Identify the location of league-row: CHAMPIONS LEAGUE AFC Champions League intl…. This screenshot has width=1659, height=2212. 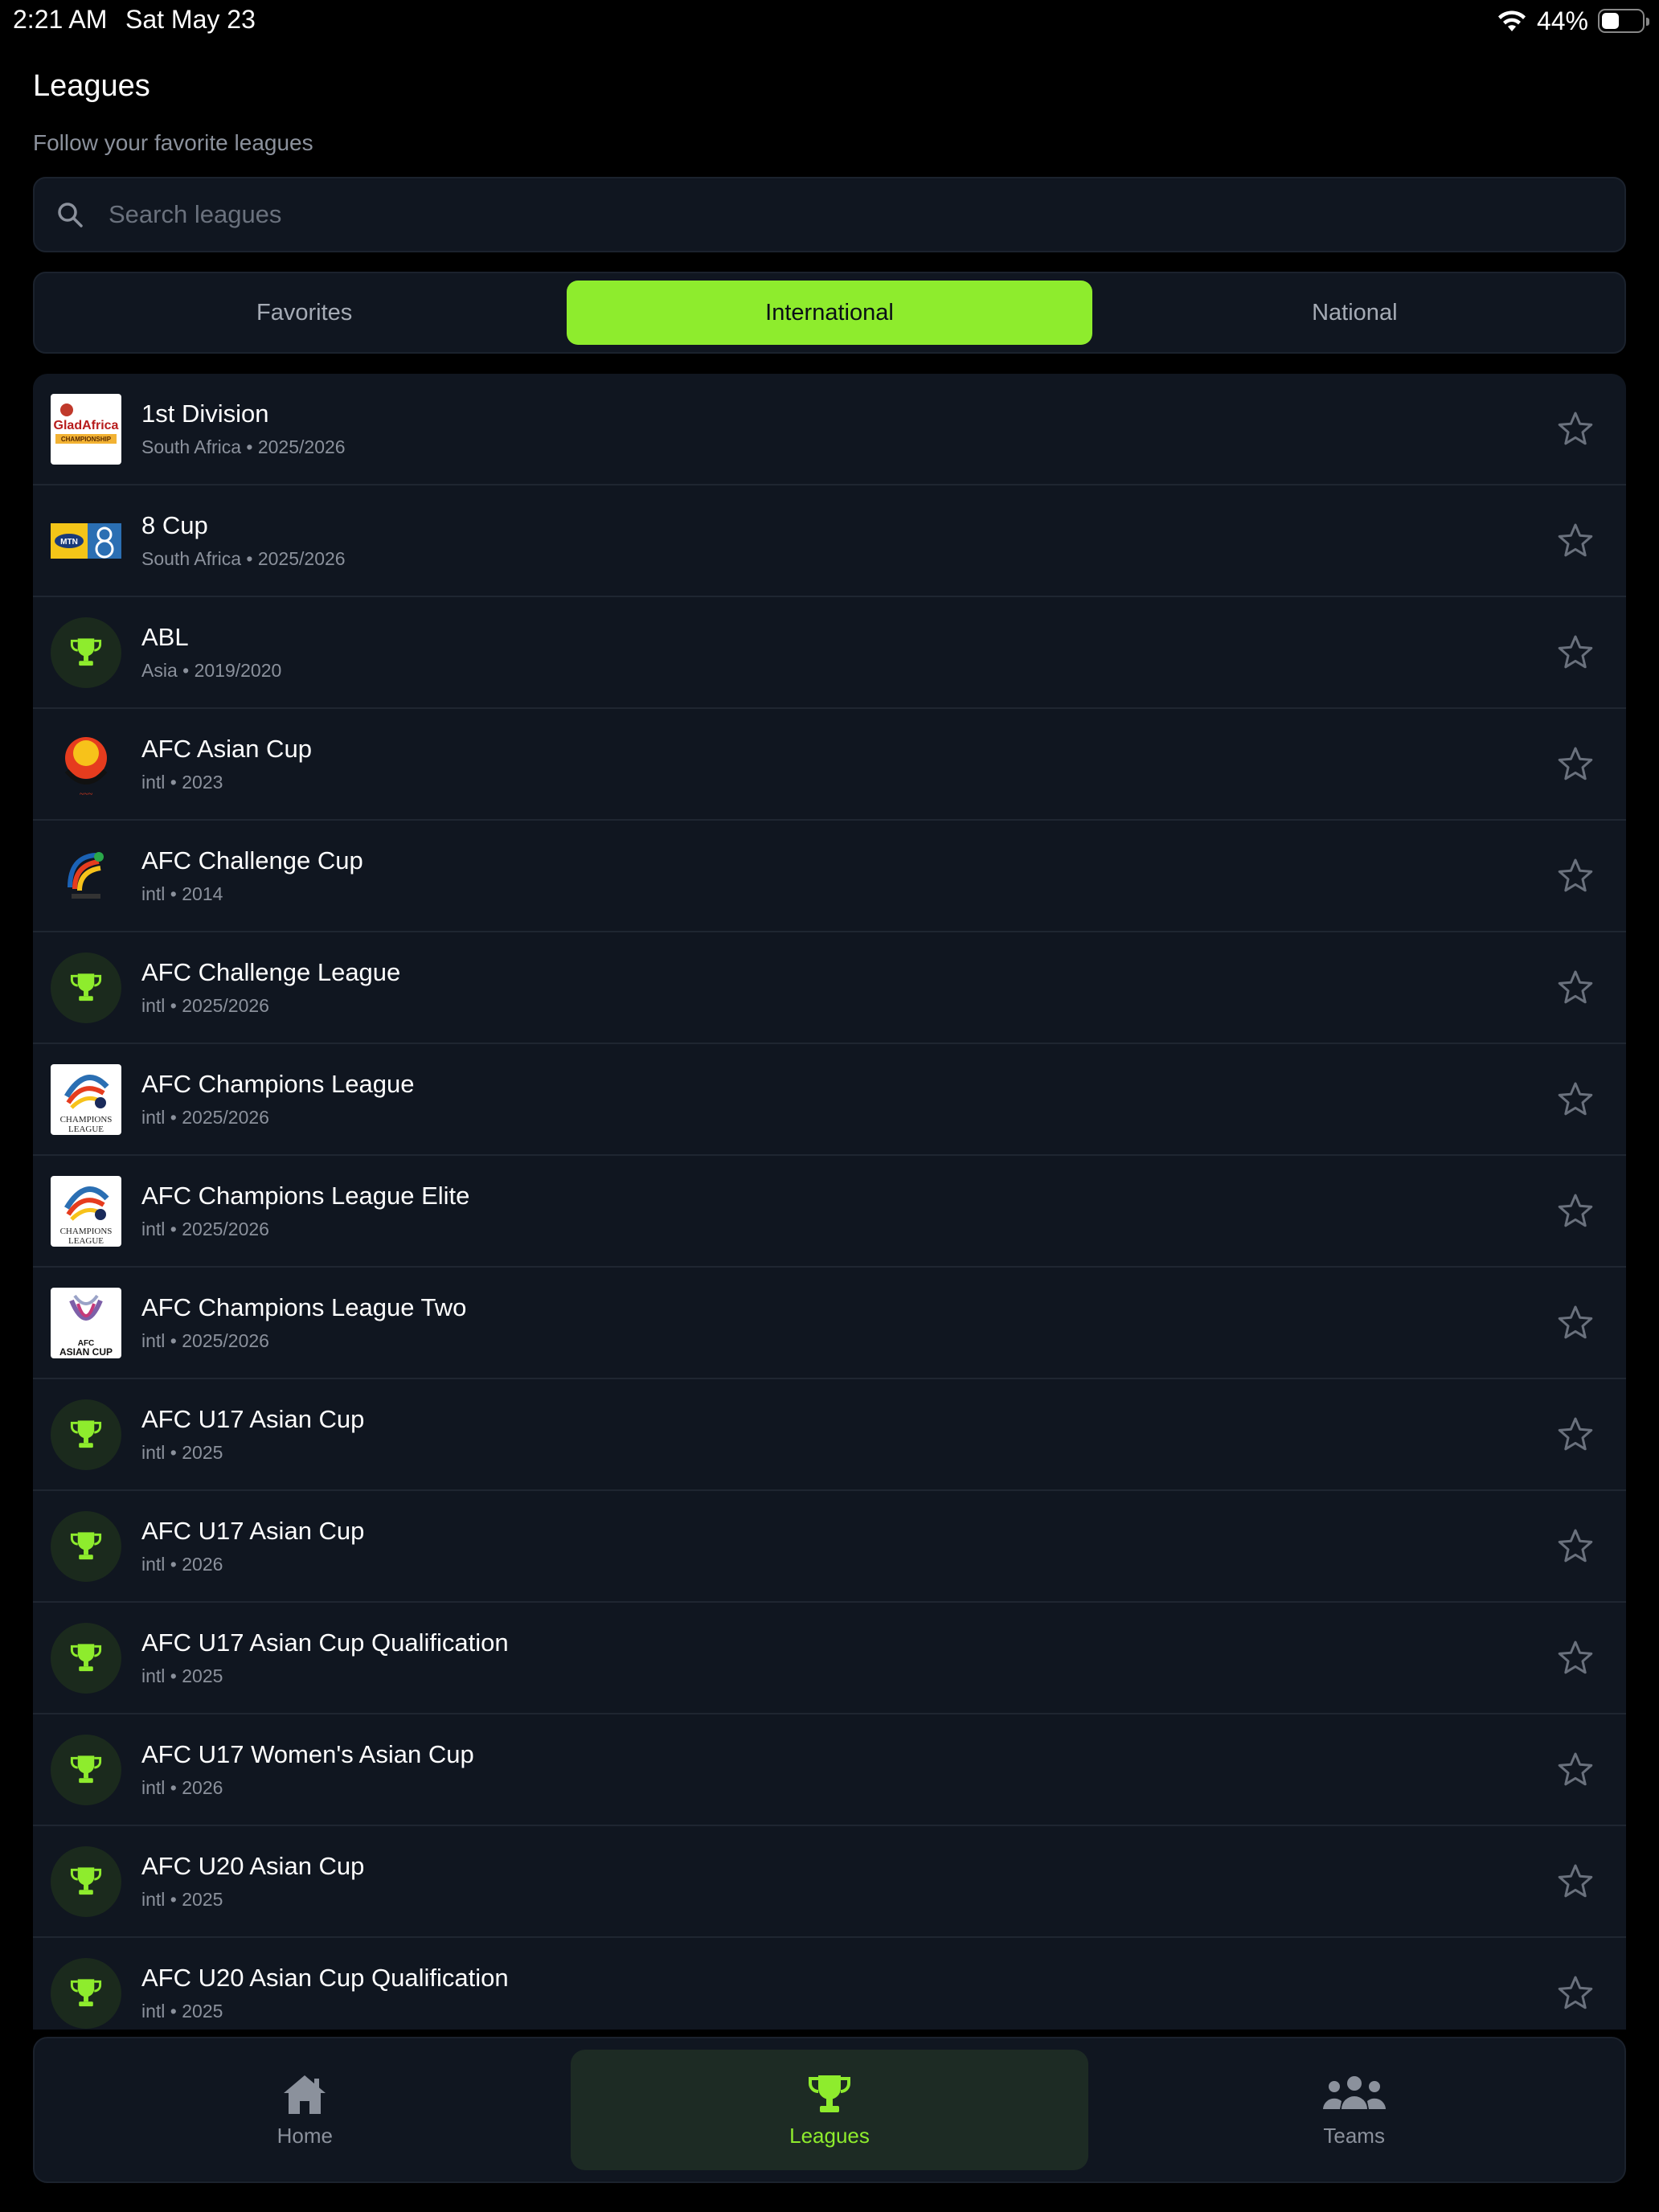
(829, 1100).